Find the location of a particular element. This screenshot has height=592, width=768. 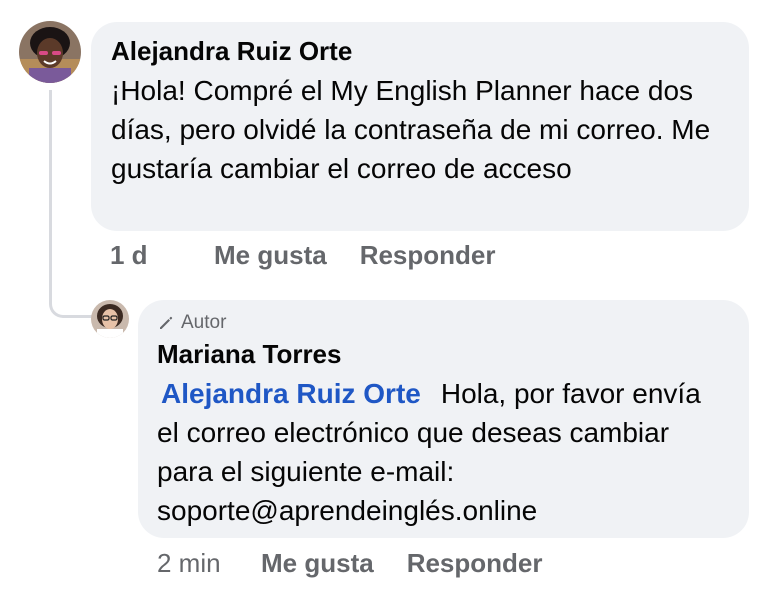

pencil-icon is located at coordinates (166, 322).